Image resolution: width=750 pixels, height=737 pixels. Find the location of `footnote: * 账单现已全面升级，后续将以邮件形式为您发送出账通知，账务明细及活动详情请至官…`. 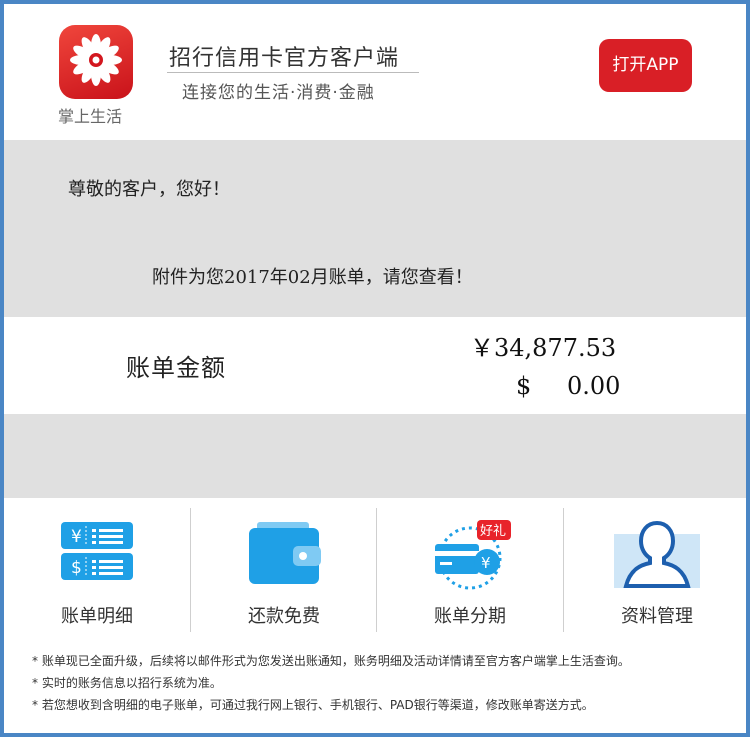

footnote: * 账单现已全面升级，后续将以邮件形式为您发送出账通知，账务明细及活动详情请至官… is located at coordinates (331, 661).